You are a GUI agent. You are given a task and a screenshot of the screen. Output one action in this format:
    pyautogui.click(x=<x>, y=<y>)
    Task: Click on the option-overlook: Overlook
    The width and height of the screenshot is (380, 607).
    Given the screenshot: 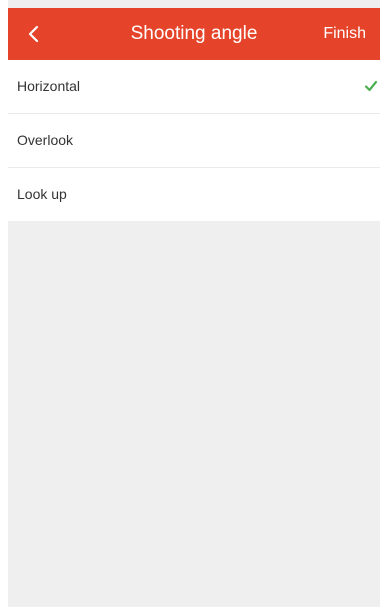 What is the action you would take?
    pyautogui.click(x=194, y=141)
    